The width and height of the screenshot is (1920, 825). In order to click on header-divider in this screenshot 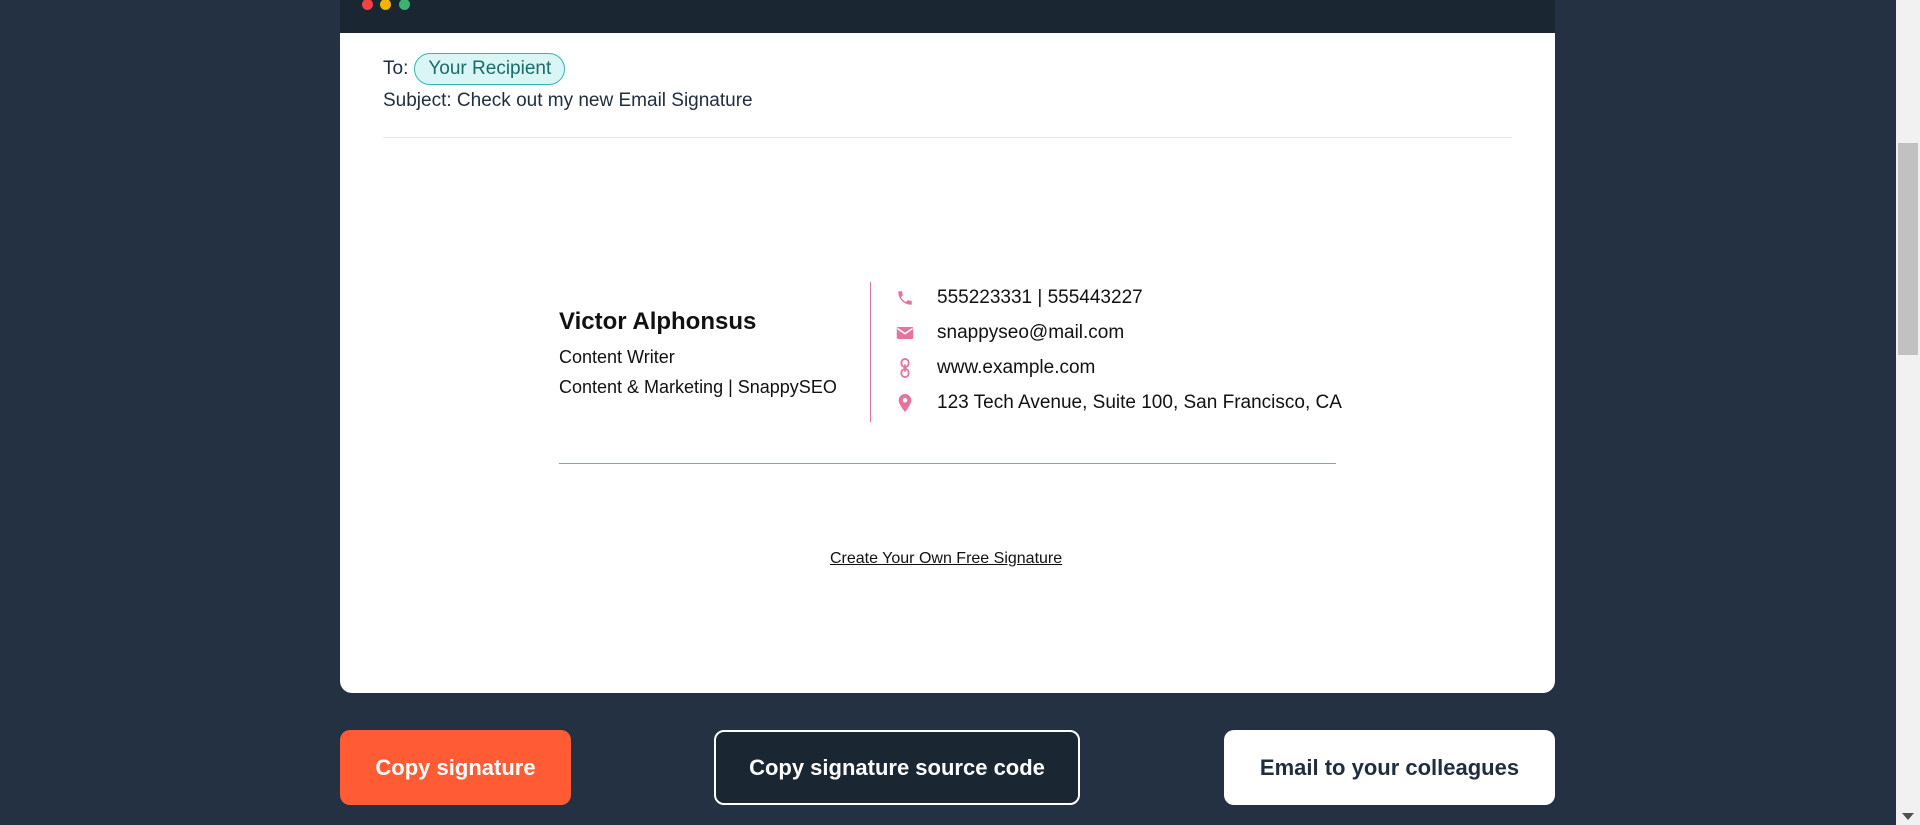, I will do `click(947, 137)`.